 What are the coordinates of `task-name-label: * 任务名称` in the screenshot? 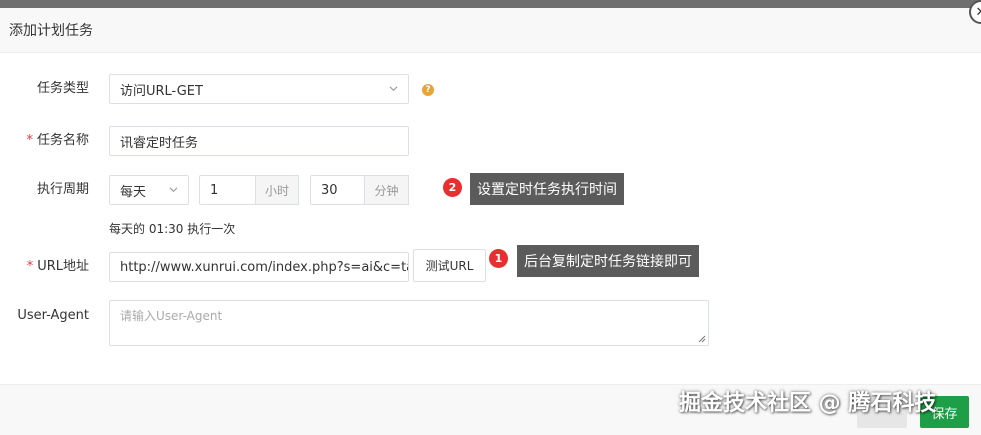 It's located at (57, 140).